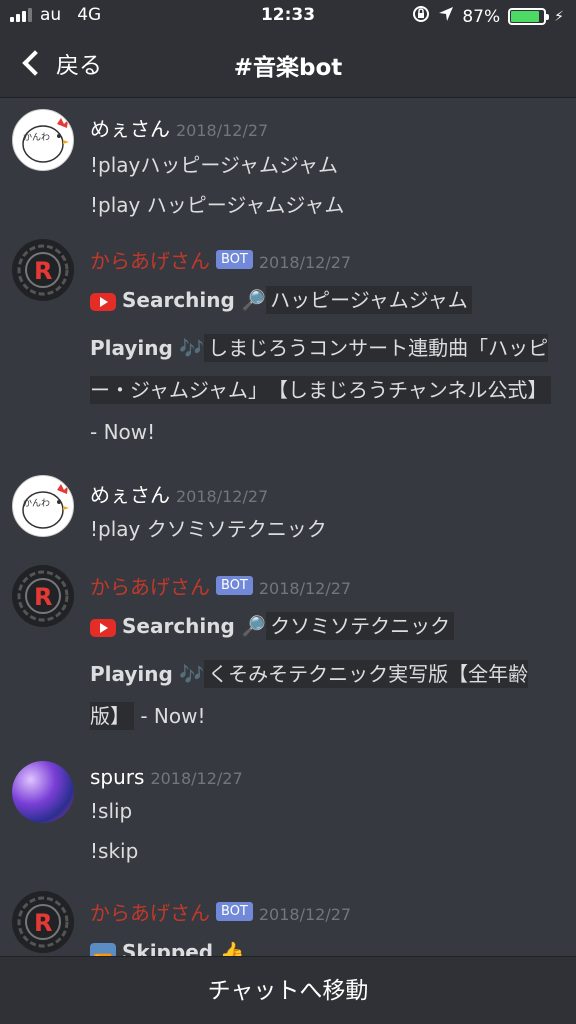 The width and height of the screenshot is (576, 1024). Describe the element at coordinates (481, 16) in the screenshot. I see `battery-percent: 87%` at that location.